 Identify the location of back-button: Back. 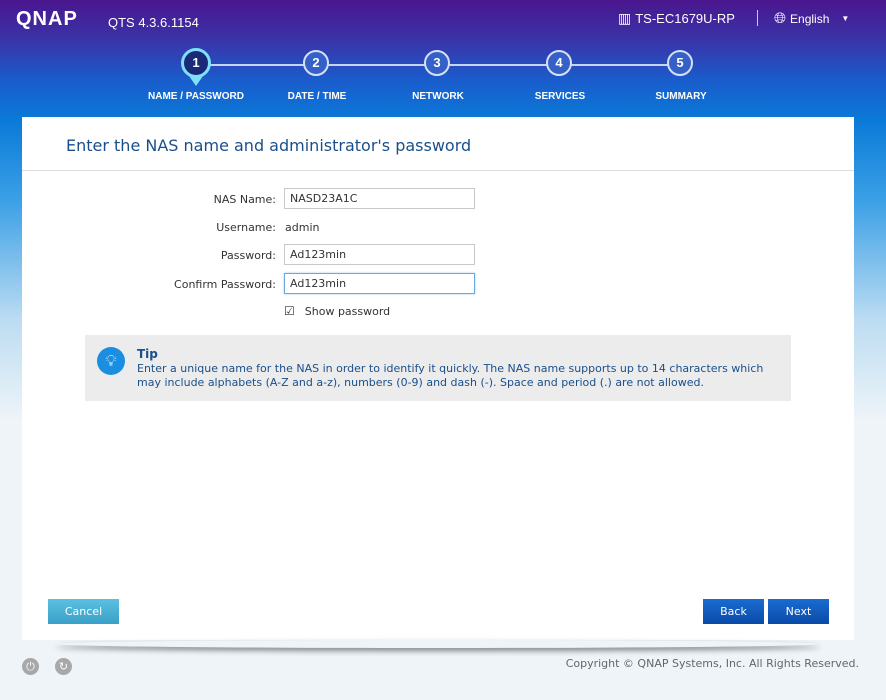
(733, 611).